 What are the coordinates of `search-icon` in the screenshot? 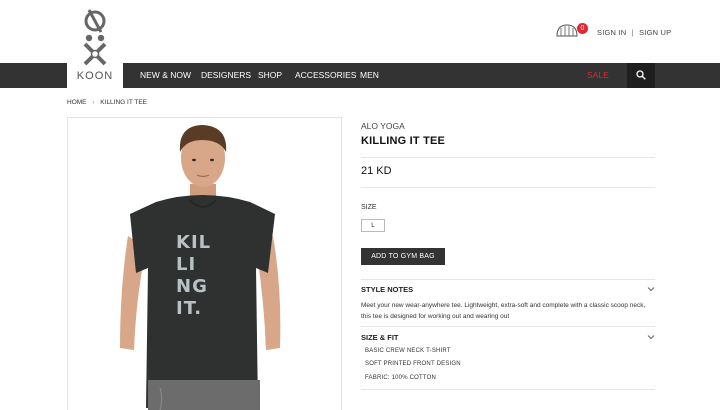 It's located at (641, 75).